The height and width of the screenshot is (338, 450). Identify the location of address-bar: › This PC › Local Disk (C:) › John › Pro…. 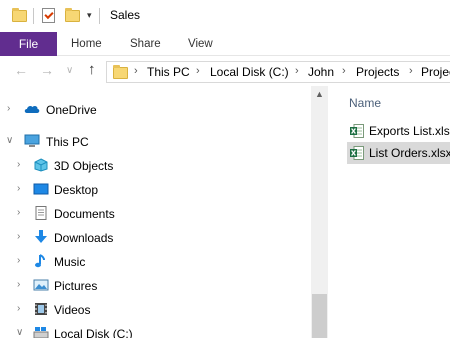
(278, 72).